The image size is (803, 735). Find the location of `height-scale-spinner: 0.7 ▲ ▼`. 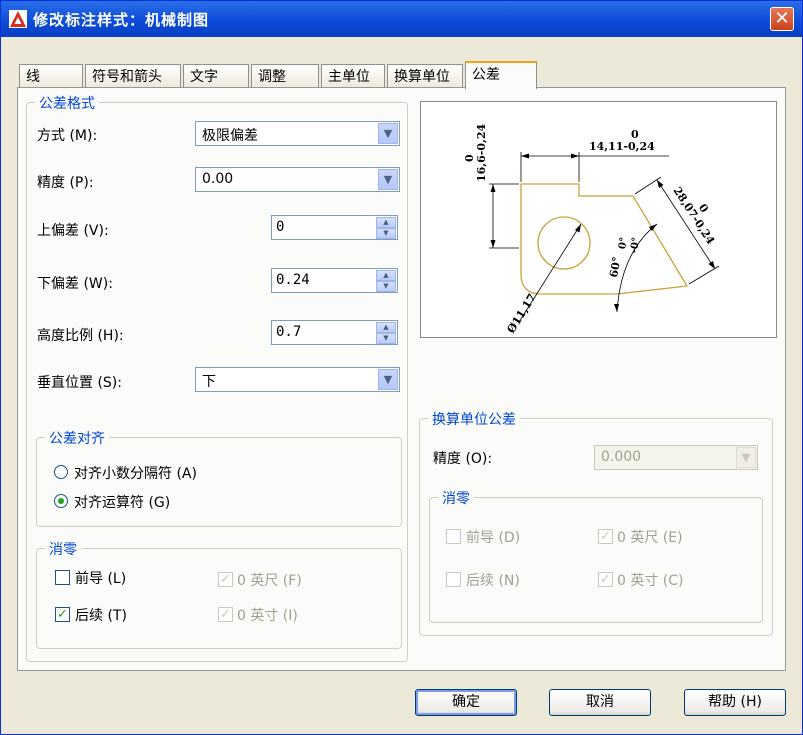

height-scale-spinner: 0.7 ▲ ▼ is located at coordinates (334, 332).